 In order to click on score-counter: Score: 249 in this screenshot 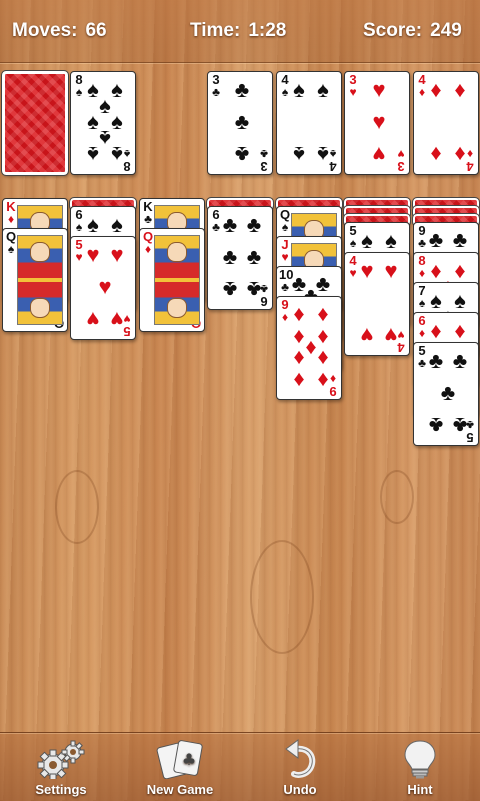, I will do `click(412, 31)`.